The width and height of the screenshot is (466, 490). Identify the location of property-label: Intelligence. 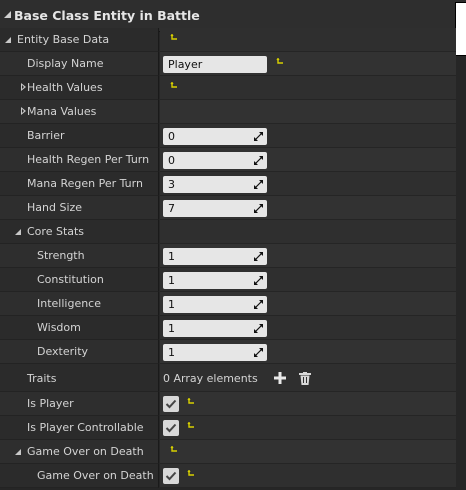
(69, 303).